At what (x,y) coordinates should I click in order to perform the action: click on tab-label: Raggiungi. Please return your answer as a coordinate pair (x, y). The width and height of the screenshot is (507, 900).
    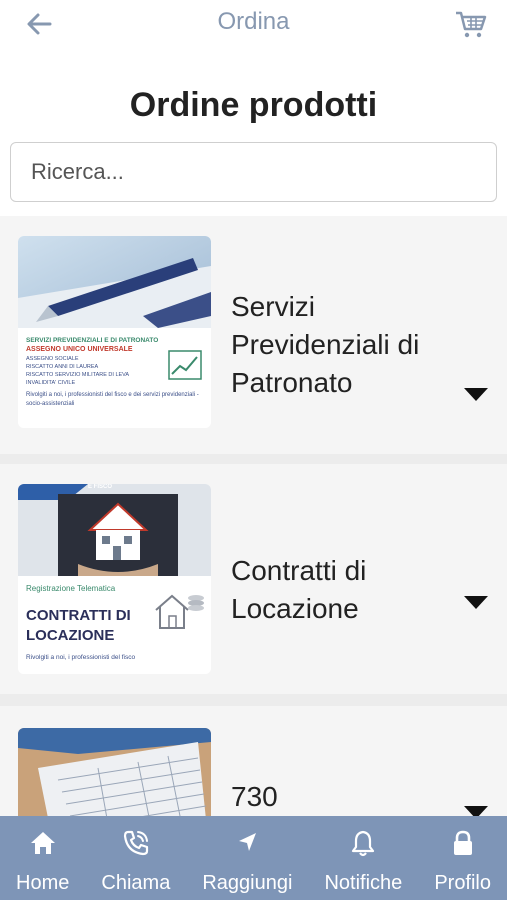
    Looking at the image, I should click on (247, 883).